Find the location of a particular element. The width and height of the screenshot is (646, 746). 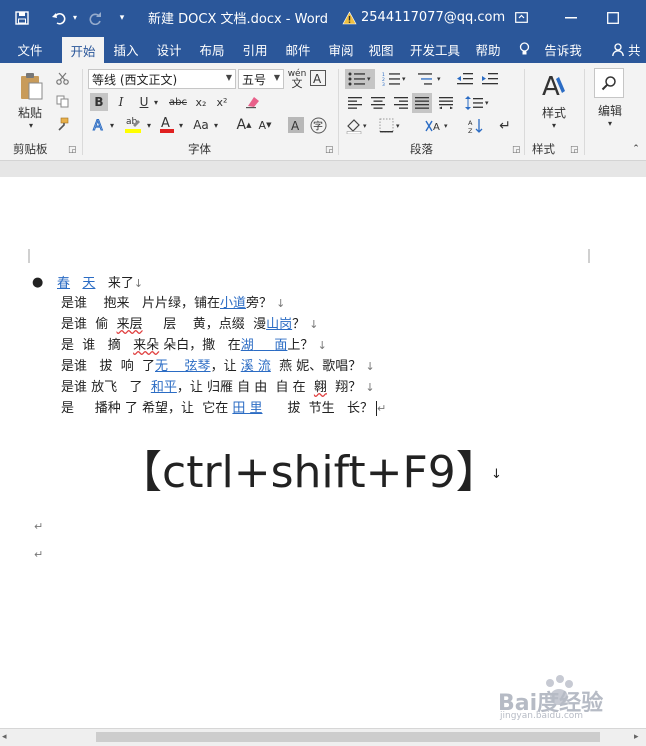

doc-line-4: 是 谁 摘 来朵 朵白，撒 在湖 面上？ ↓ is located at coordinates (194, 346).